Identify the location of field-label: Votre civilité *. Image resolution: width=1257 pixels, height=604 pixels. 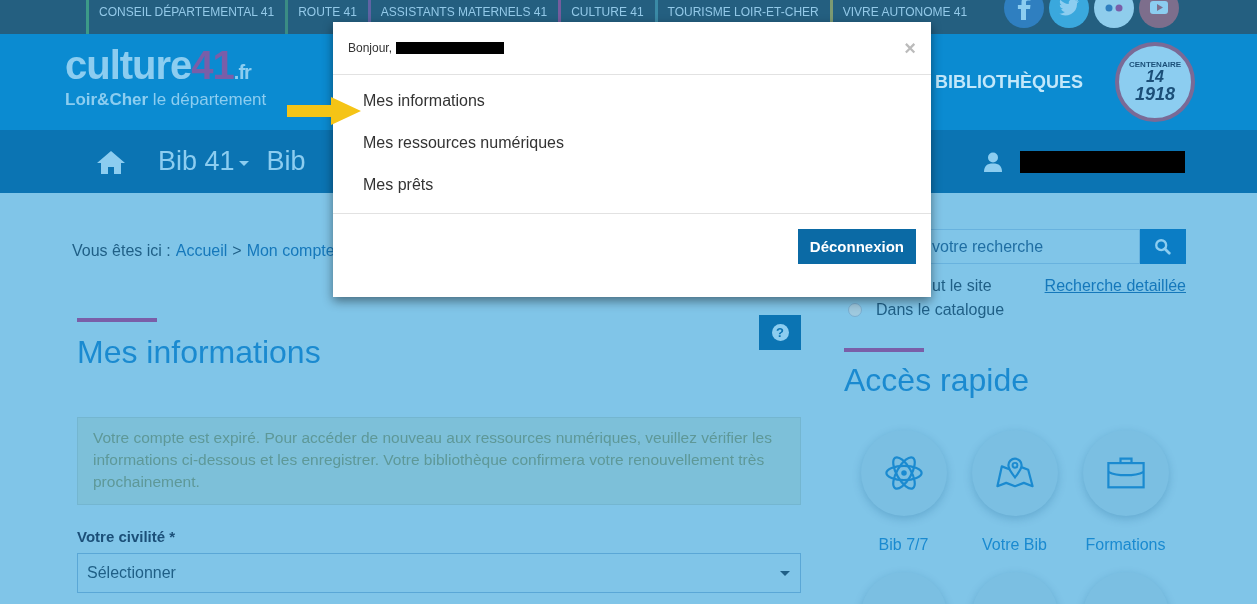
(127, 536).